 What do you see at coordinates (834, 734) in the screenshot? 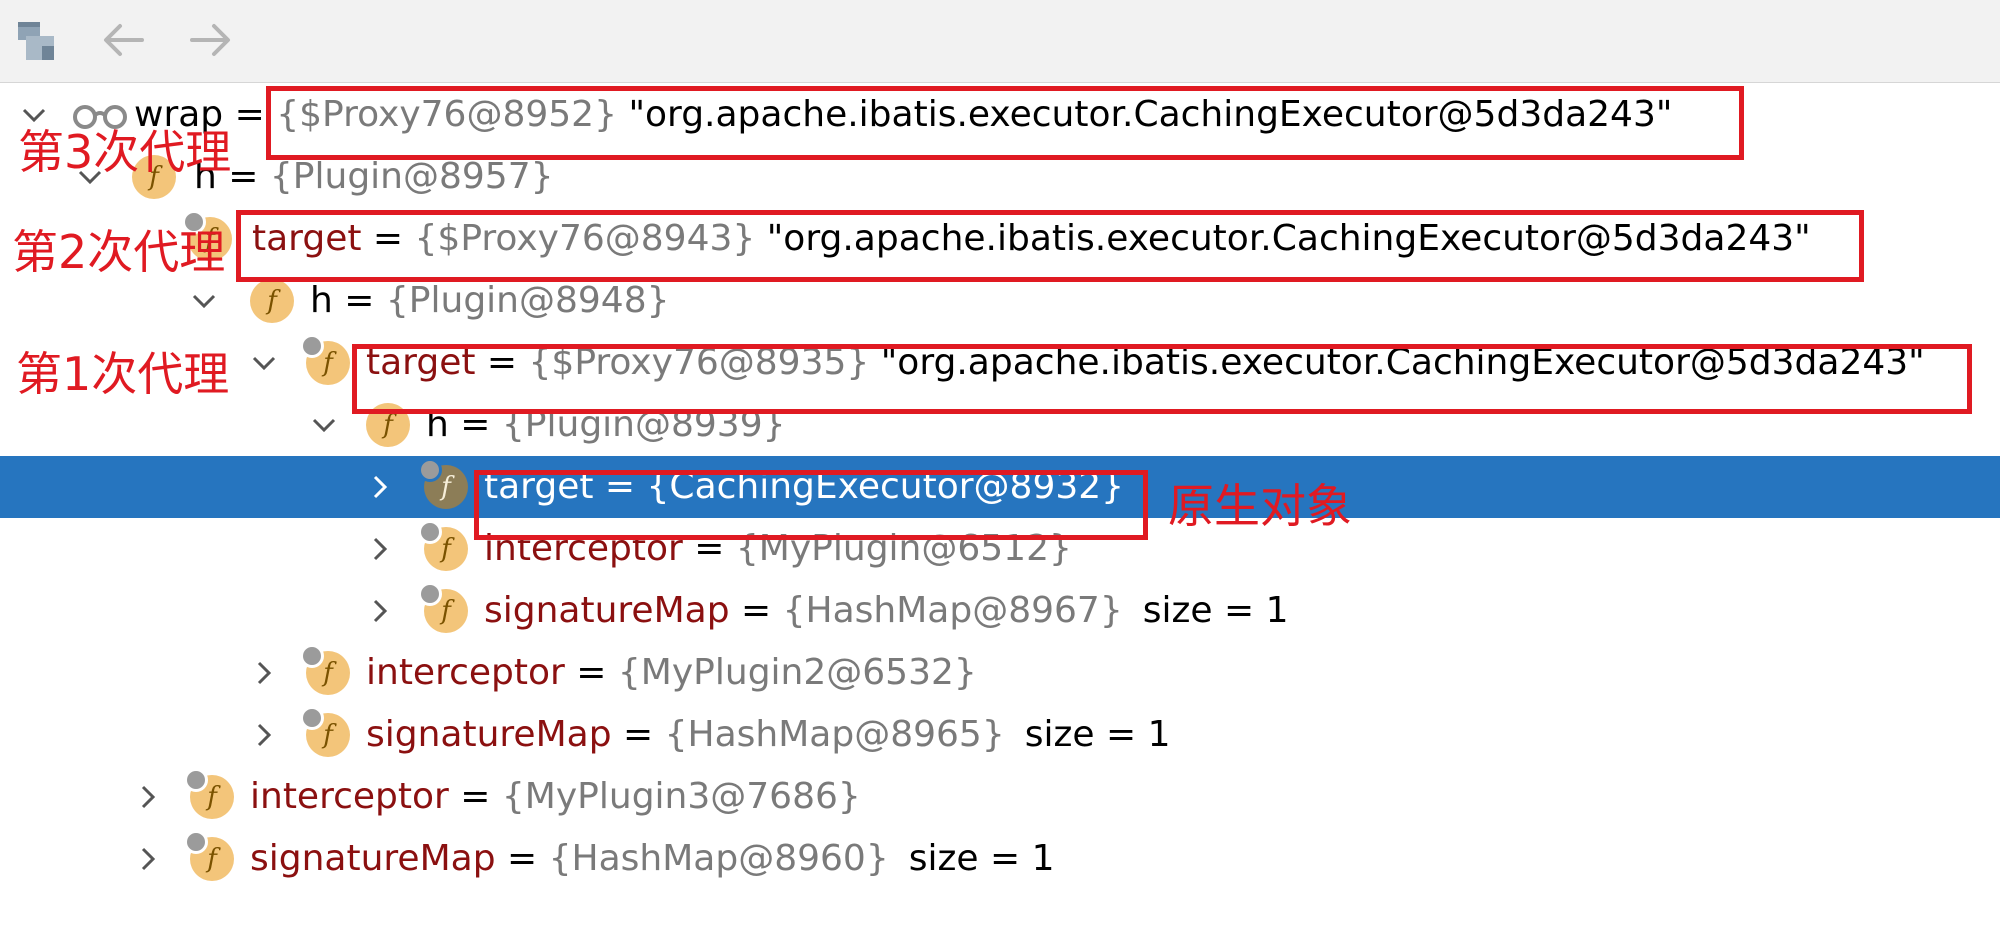
I see `object-reference: {HashMap@8965}` at bounding box center [834, 734].